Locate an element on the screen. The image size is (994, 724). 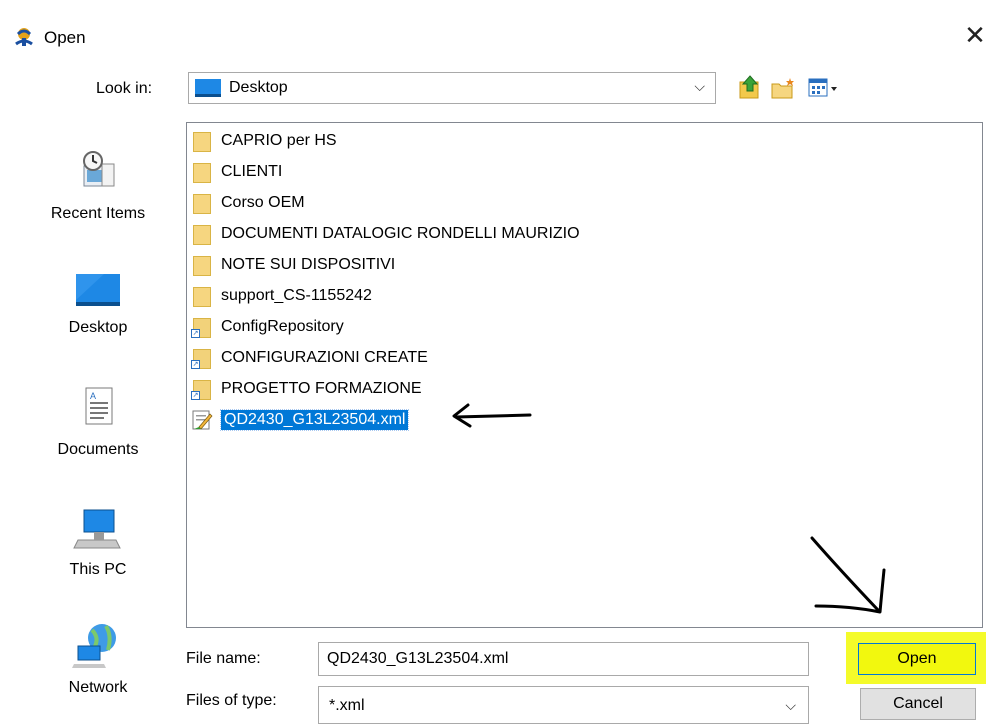
open-button: Open is located at coordinates (917, 659).